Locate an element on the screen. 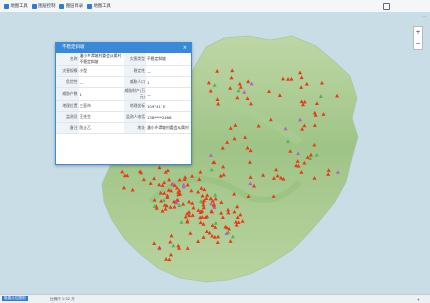  attribute-value: 小型 is located at coordinates (101, 71).